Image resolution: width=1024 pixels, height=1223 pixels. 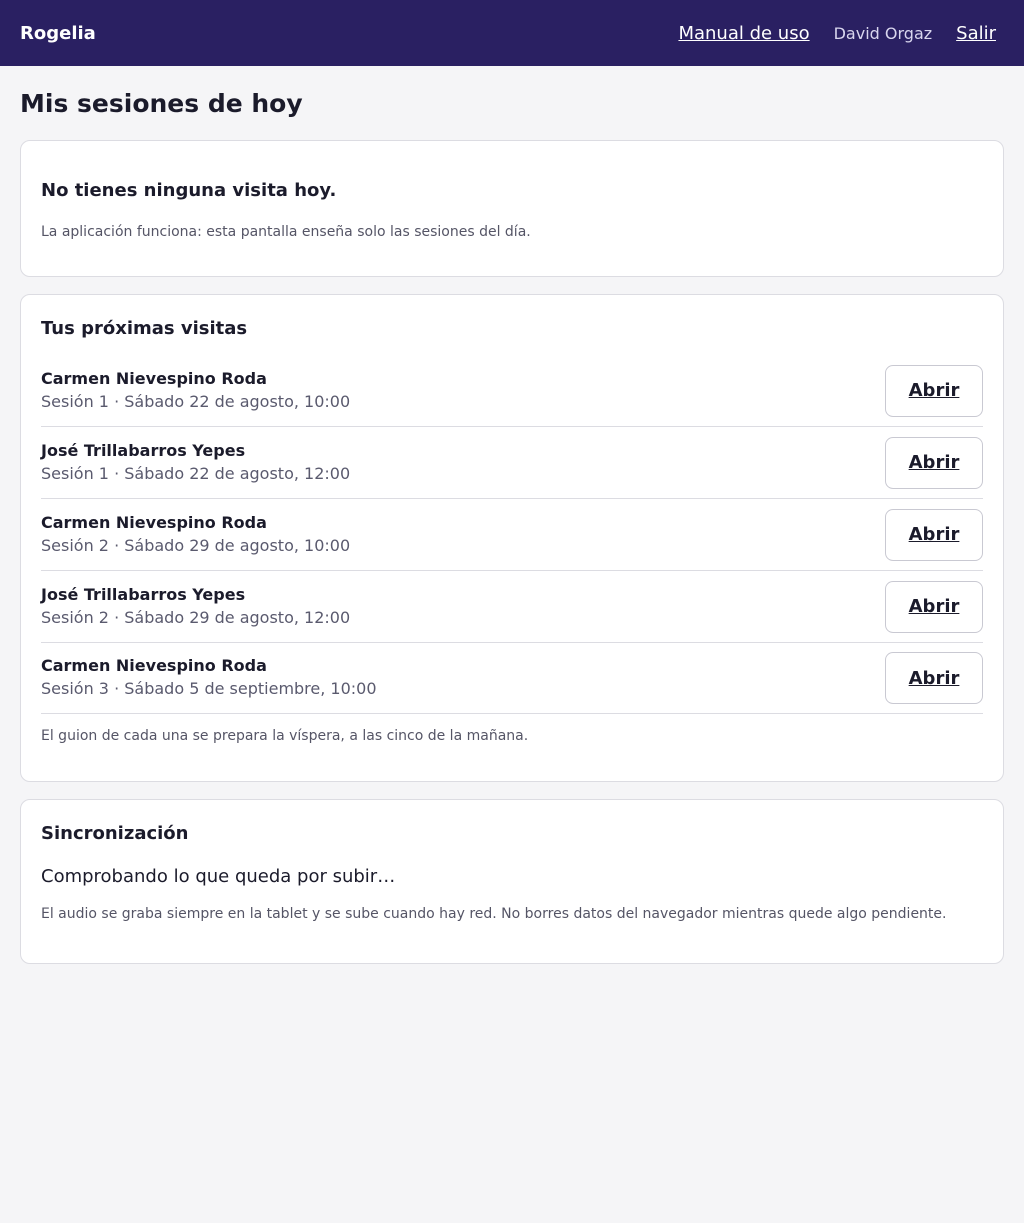 I want to click on brand-name: Rogelia, so click(x=58, y=33).